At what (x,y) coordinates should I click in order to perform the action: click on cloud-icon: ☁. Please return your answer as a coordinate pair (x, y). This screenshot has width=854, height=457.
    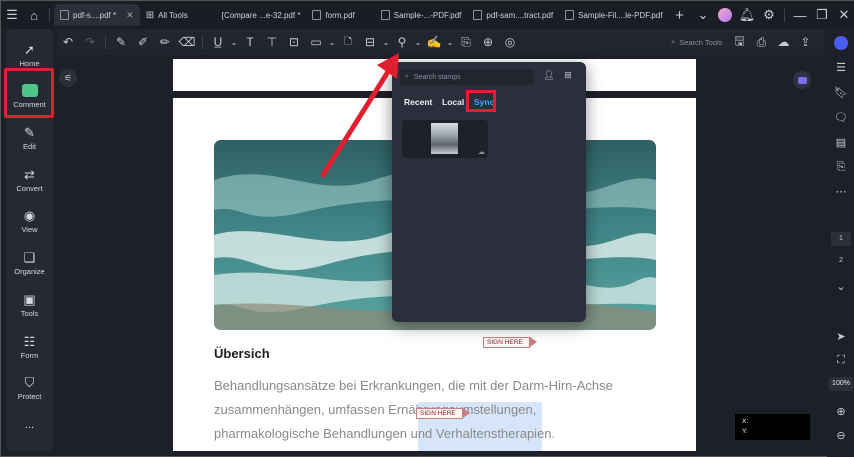
    Looking at the image, I should click on (481, 152).